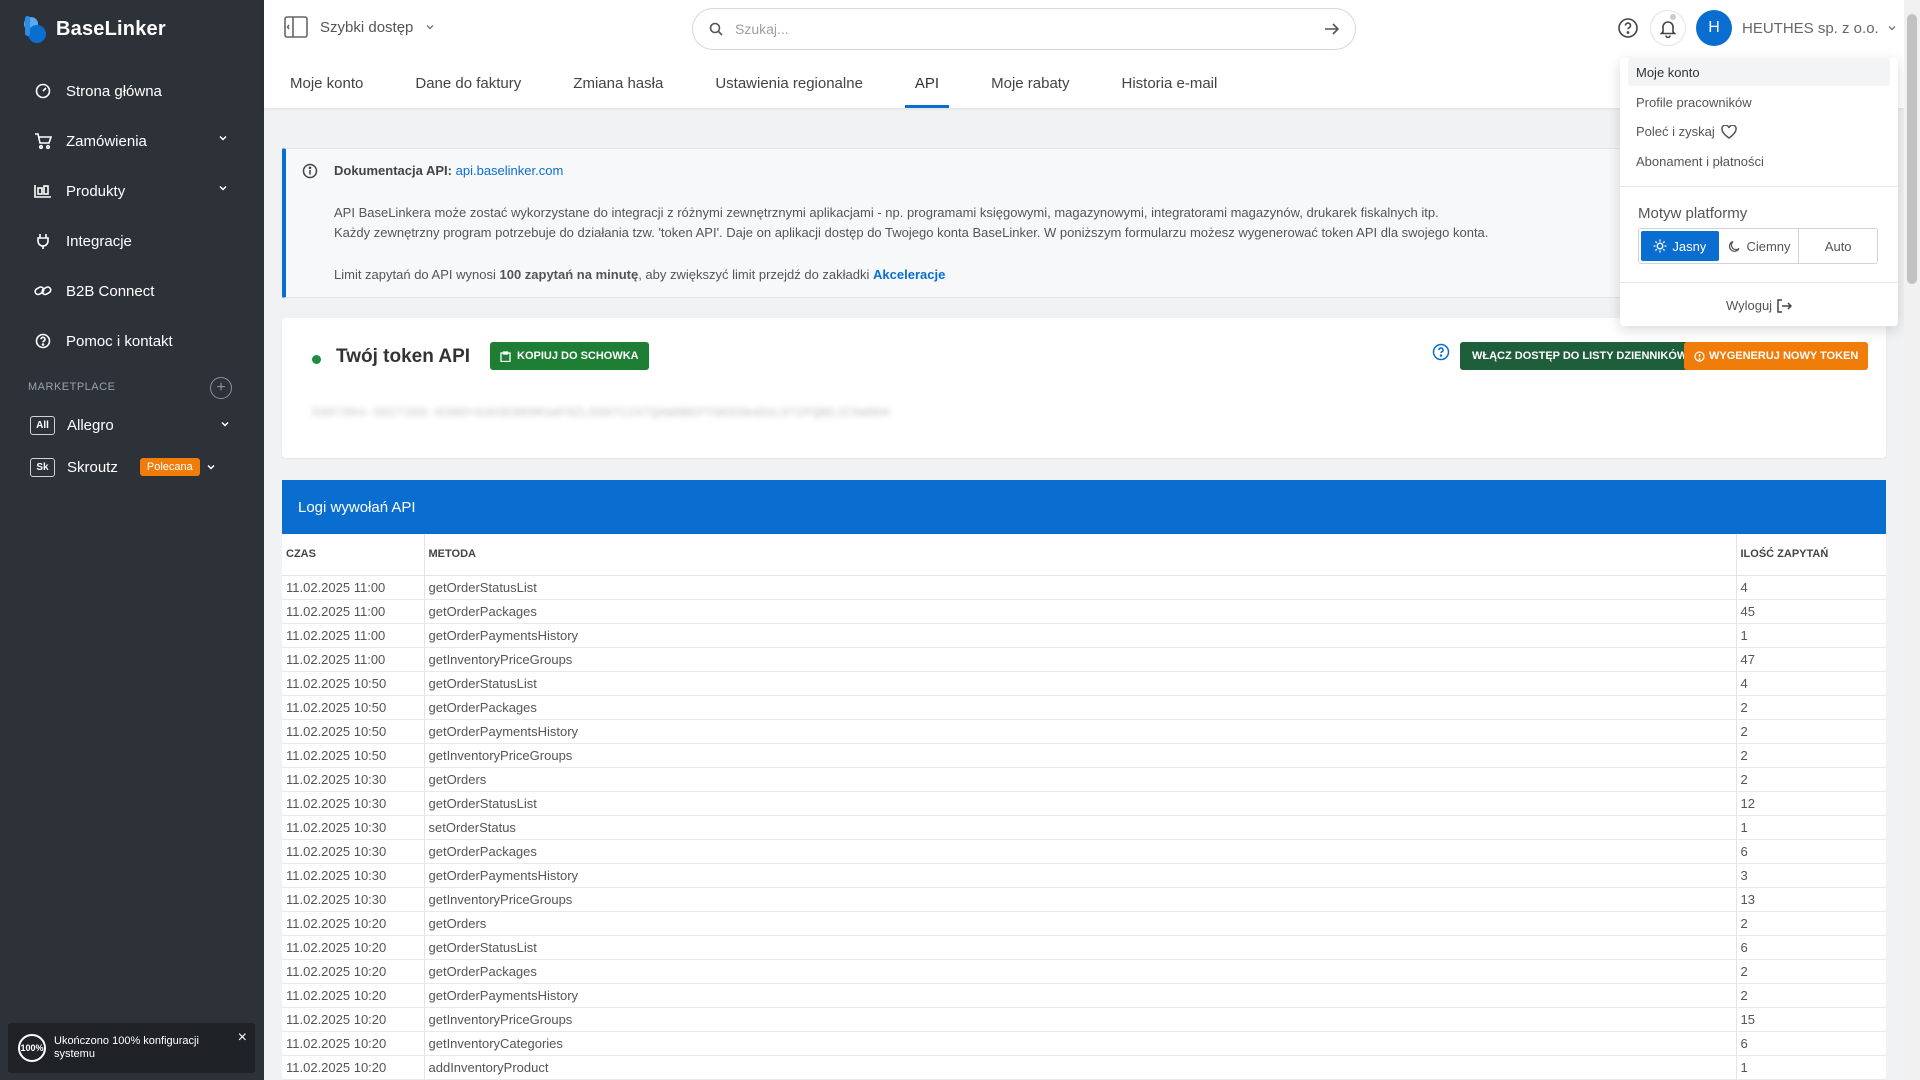  I want to click on cart-icon, so click(43, 141).